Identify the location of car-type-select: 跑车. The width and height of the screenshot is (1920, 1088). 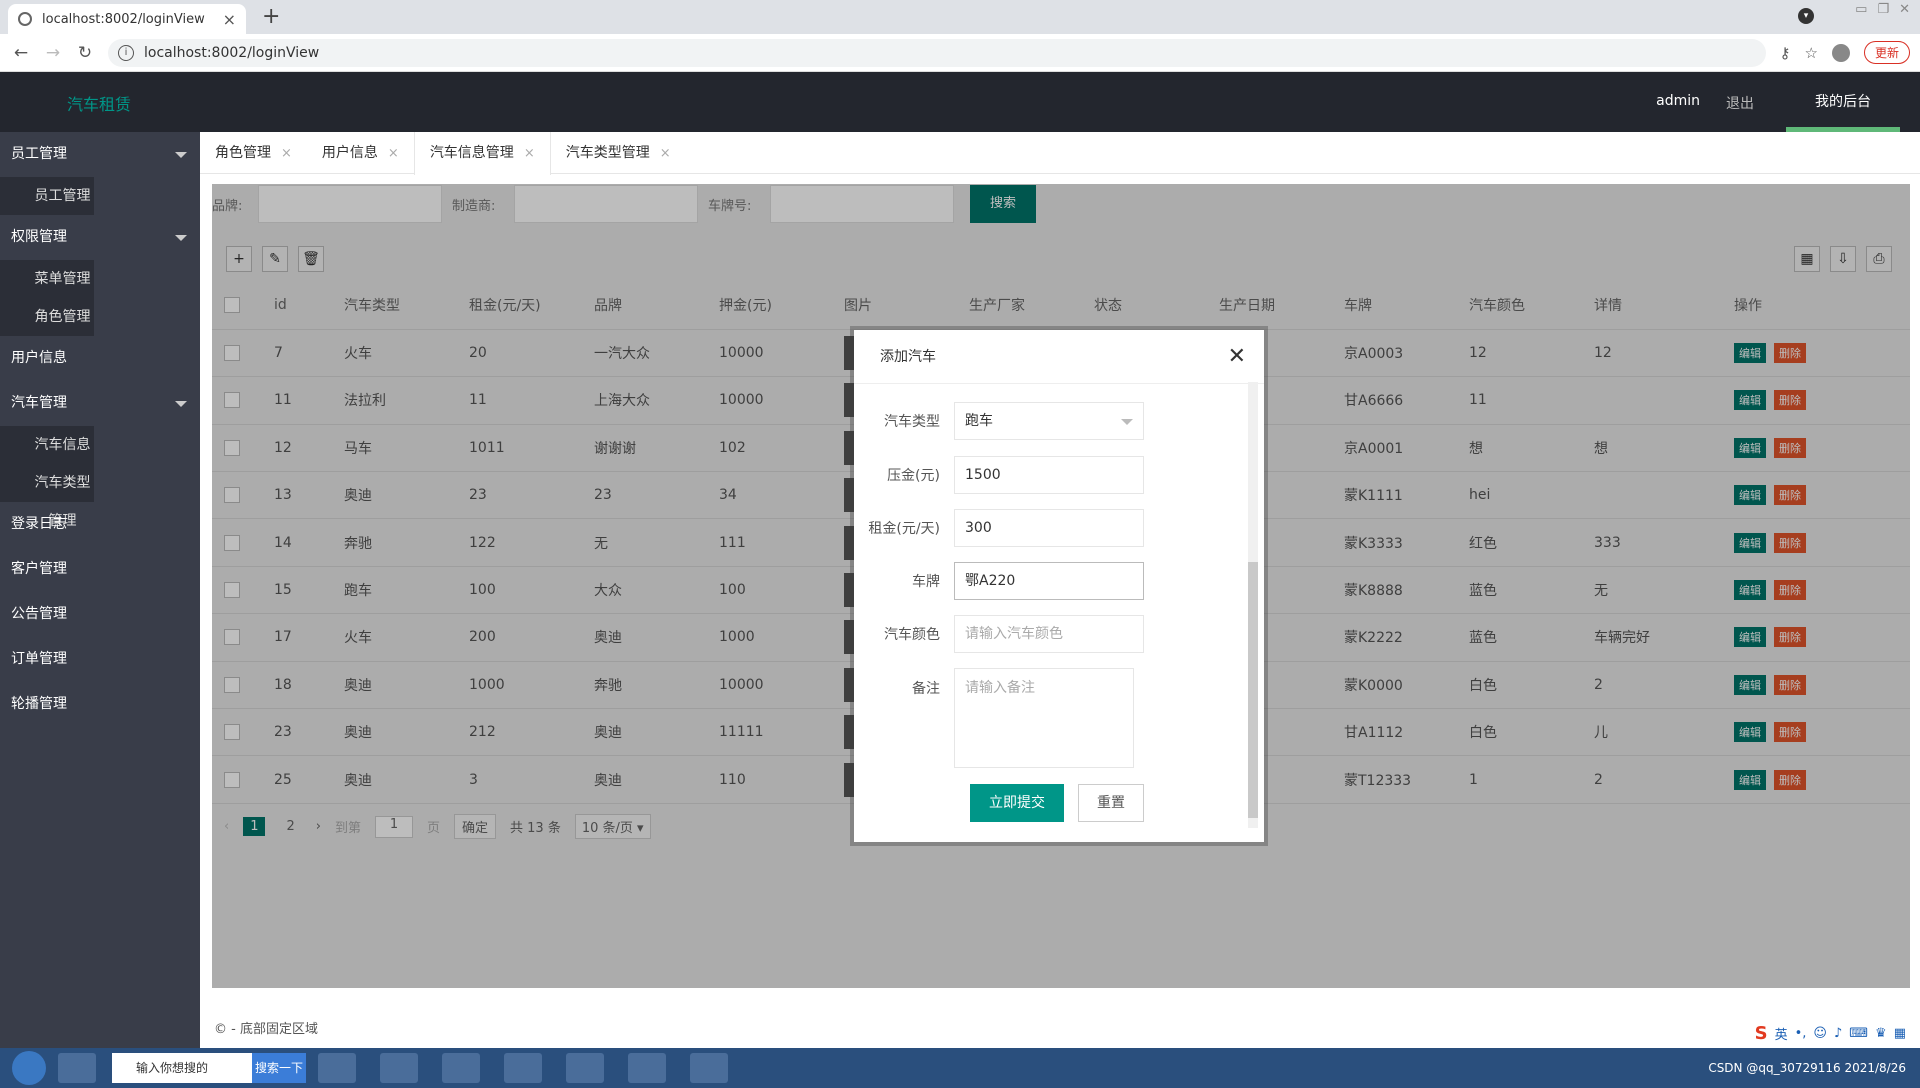
(1049, 421).